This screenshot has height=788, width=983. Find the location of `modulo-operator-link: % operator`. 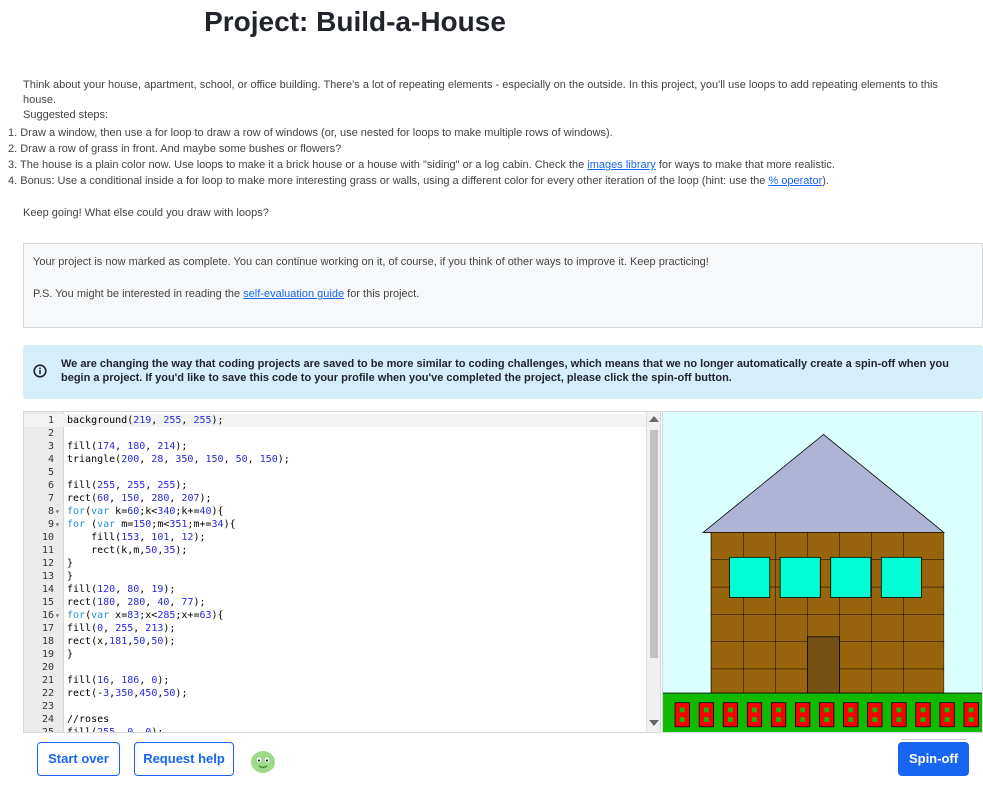

modulo-operator-link: % operator is located at coordinates (795, 181).